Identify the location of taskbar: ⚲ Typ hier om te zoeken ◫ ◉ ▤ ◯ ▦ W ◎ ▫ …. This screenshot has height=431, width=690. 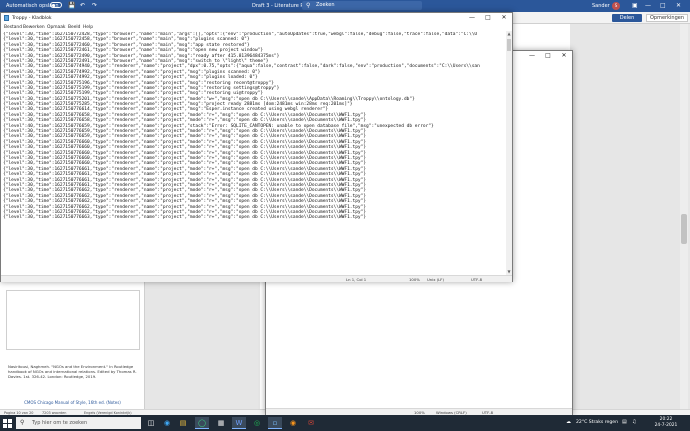
(345, 423).